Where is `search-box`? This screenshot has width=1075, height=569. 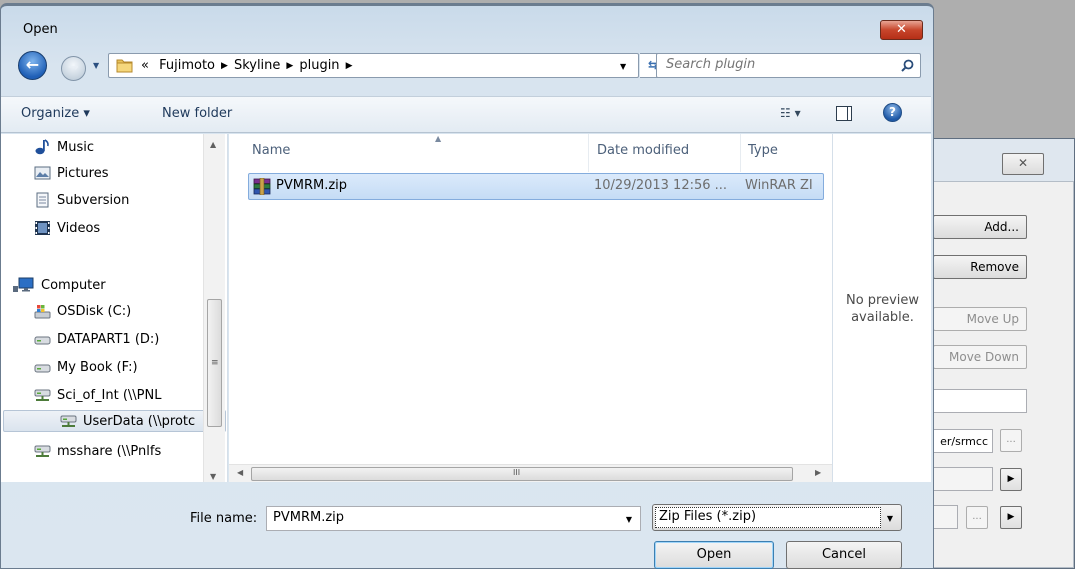 search-box is located at coordinates (788, 65).